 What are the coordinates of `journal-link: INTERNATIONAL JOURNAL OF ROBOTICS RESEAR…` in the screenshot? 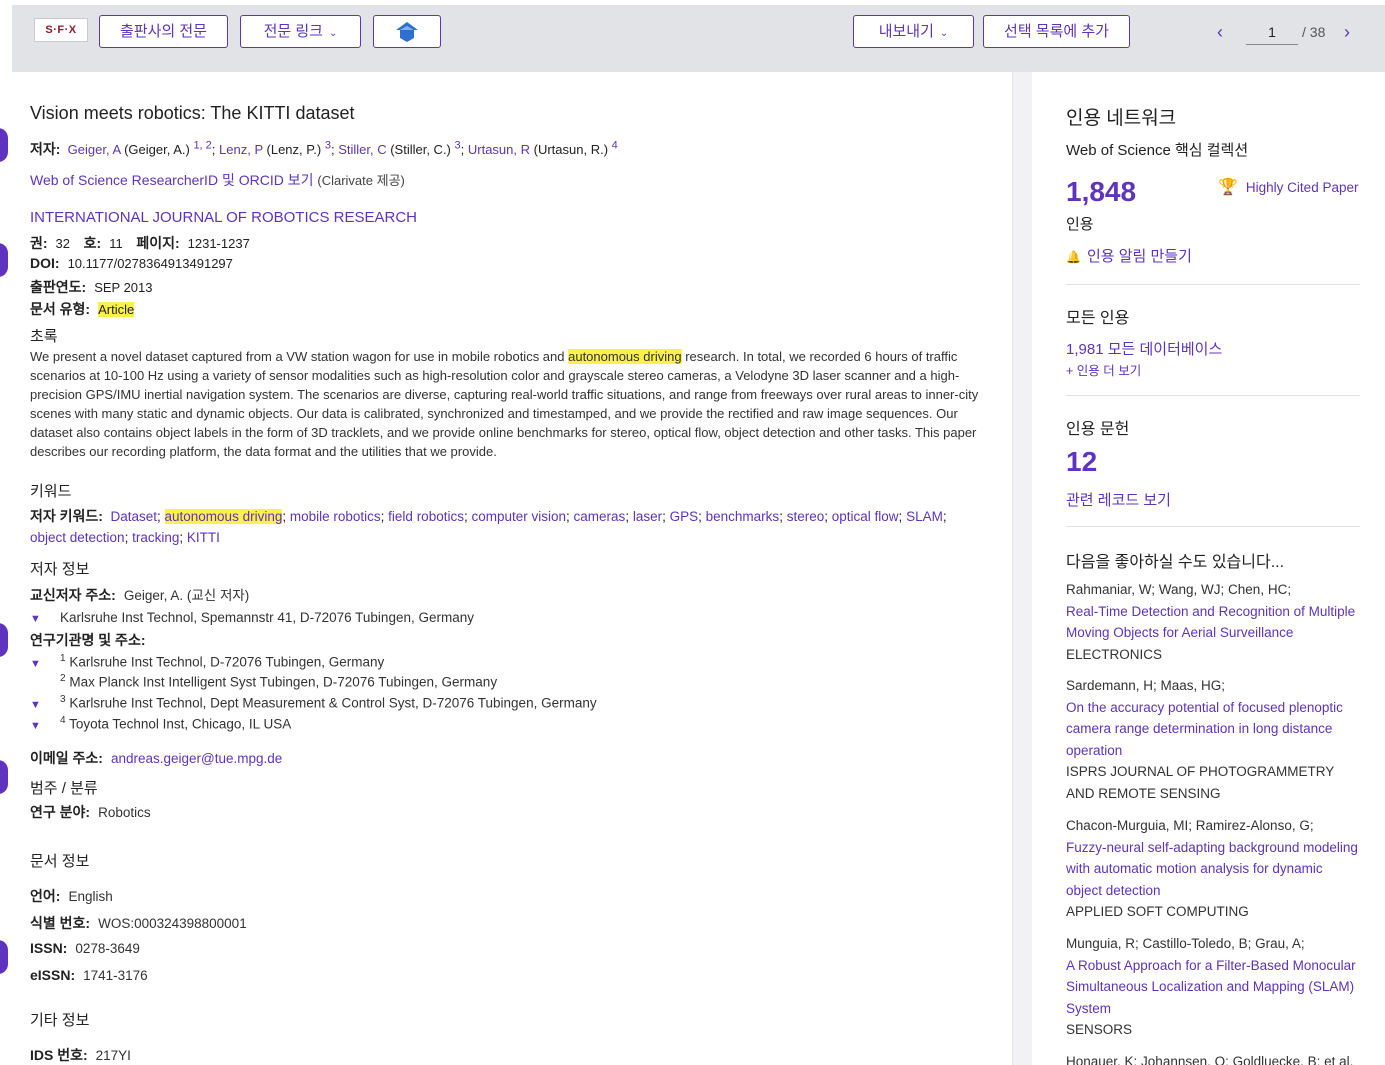 It's located at (223, 217).